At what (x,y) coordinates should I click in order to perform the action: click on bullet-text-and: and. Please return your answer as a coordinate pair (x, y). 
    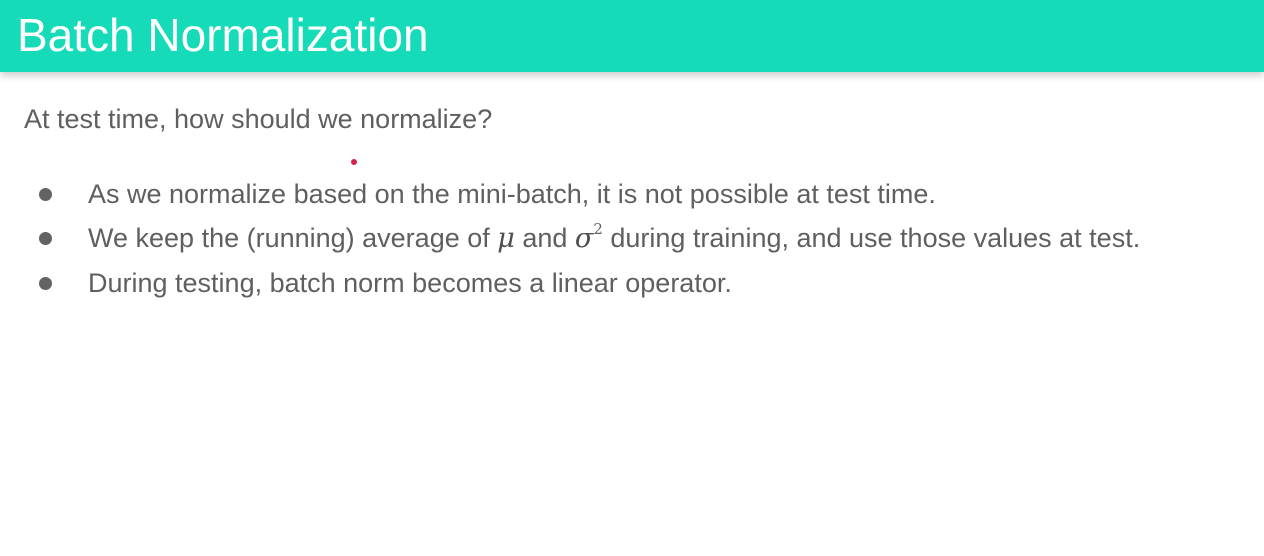
    Looking at the image, I should click on (544, 238).